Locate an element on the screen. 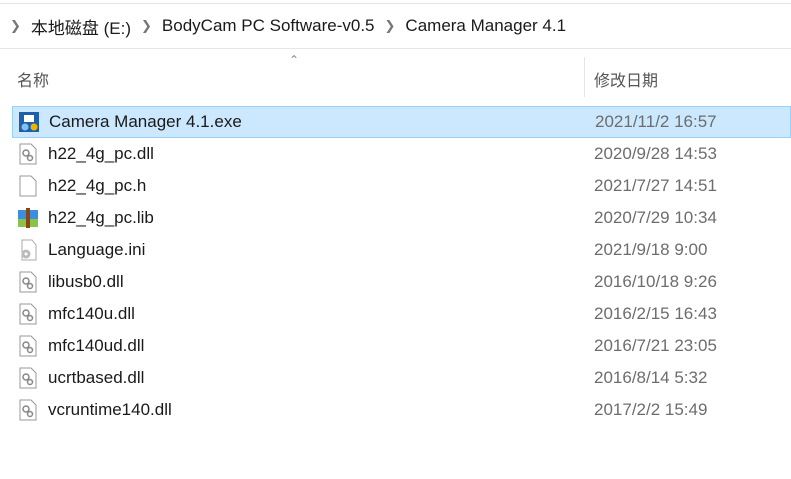 This screenshot has width=791, height=479. file-name: h22_4g_pc.dll is located at coordinates (101, 153).